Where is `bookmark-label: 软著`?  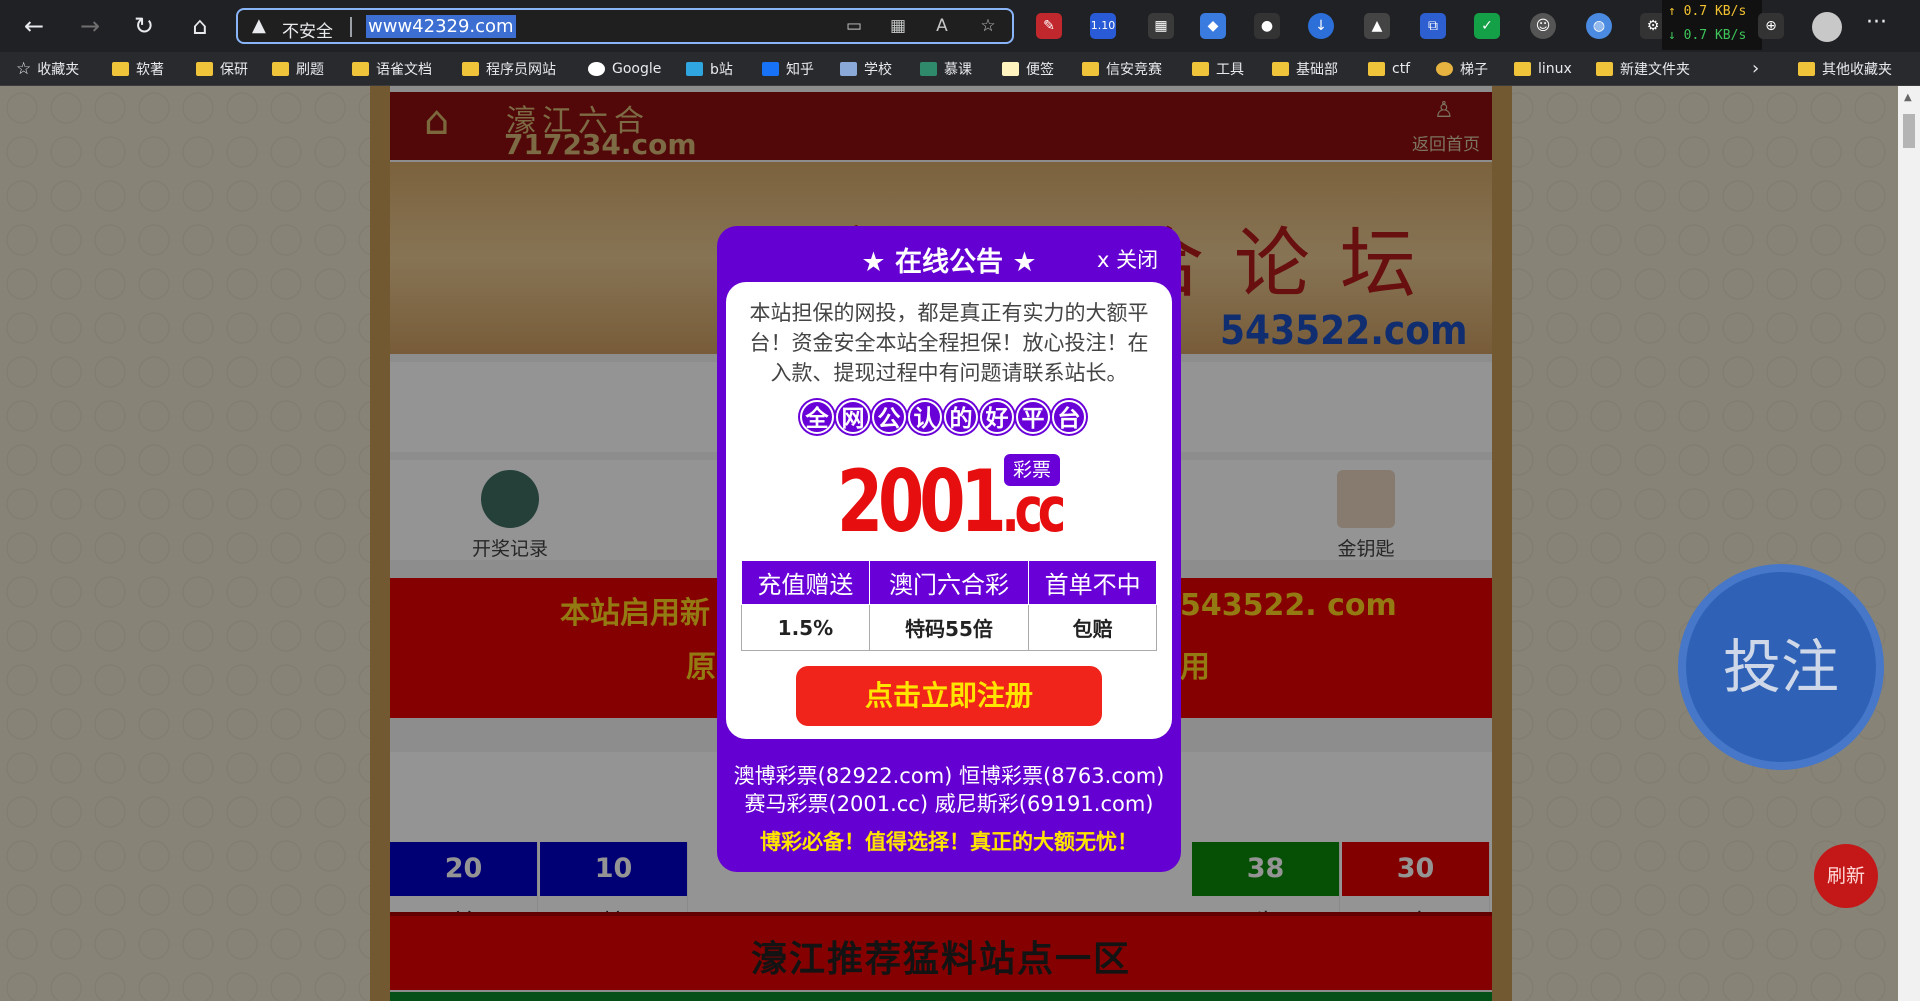
bookmark-label: 软著 is located at coordinates (150, 70).